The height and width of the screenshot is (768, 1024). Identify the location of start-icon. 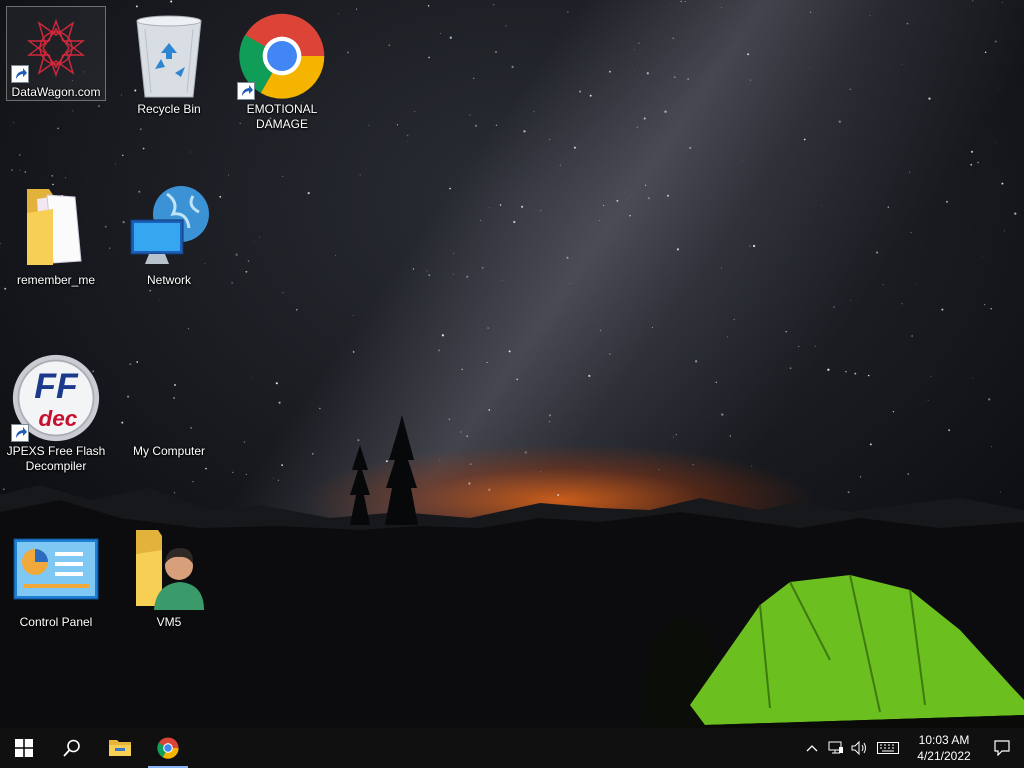
(24, 748).